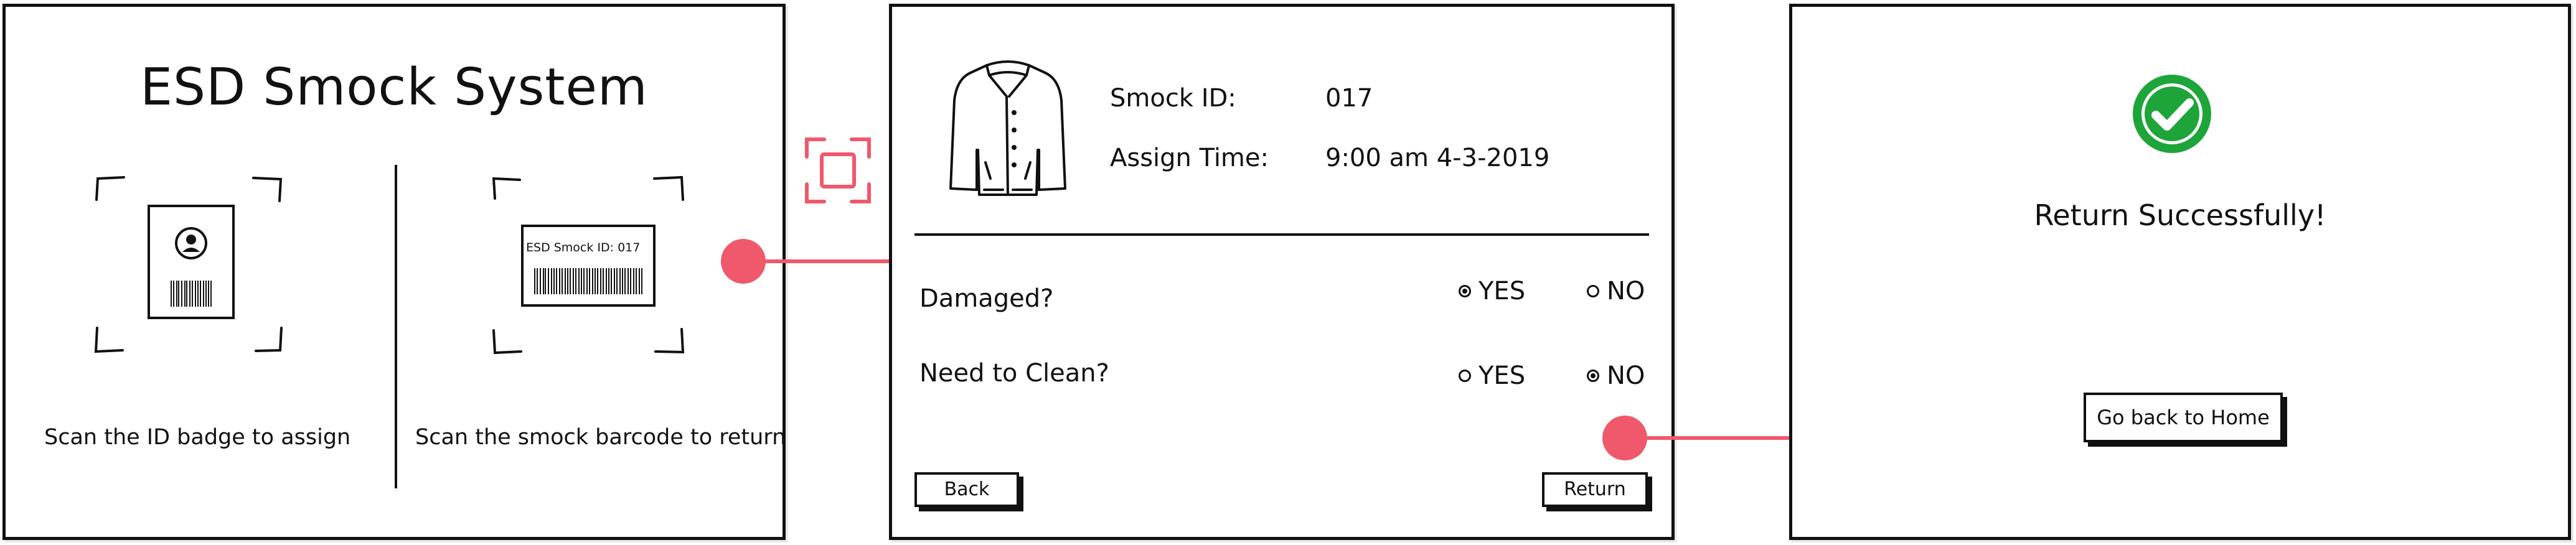 The height and width of the screenshot is (545, 2576). Describe the element at coordinates (1007, 128) in the screenshot. I see `smock-jacket-icon` at that location.